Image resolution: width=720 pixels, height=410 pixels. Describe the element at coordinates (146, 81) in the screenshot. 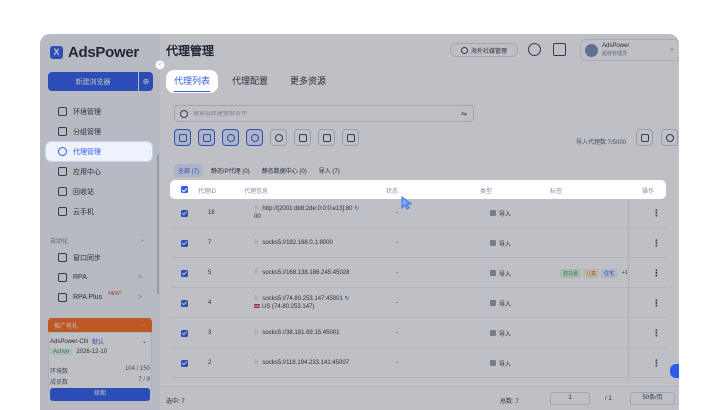

I see `new-browser-menu-button: ⊕` at that location.